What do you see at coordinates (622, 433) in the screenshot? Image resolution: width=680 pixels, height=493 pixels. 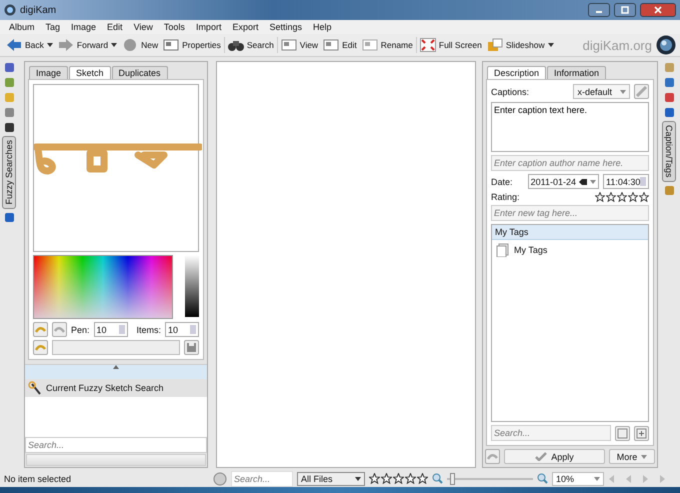 I see `tag-button` at bounding box center [622, 433].